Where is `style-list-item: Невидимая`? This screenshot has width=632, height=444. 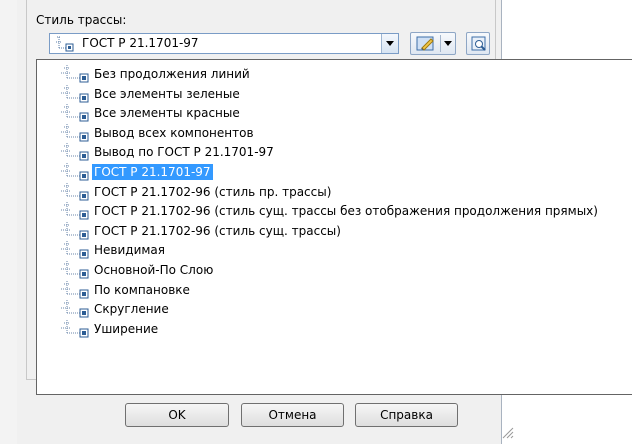
style-list-item: Невидимая is located at coordinates (332, 250).